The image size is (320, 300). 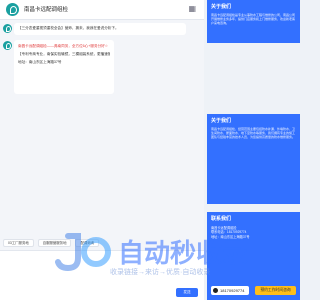 I want to click on about-title-secondary: 关于我们, so click(x=221, y=121).